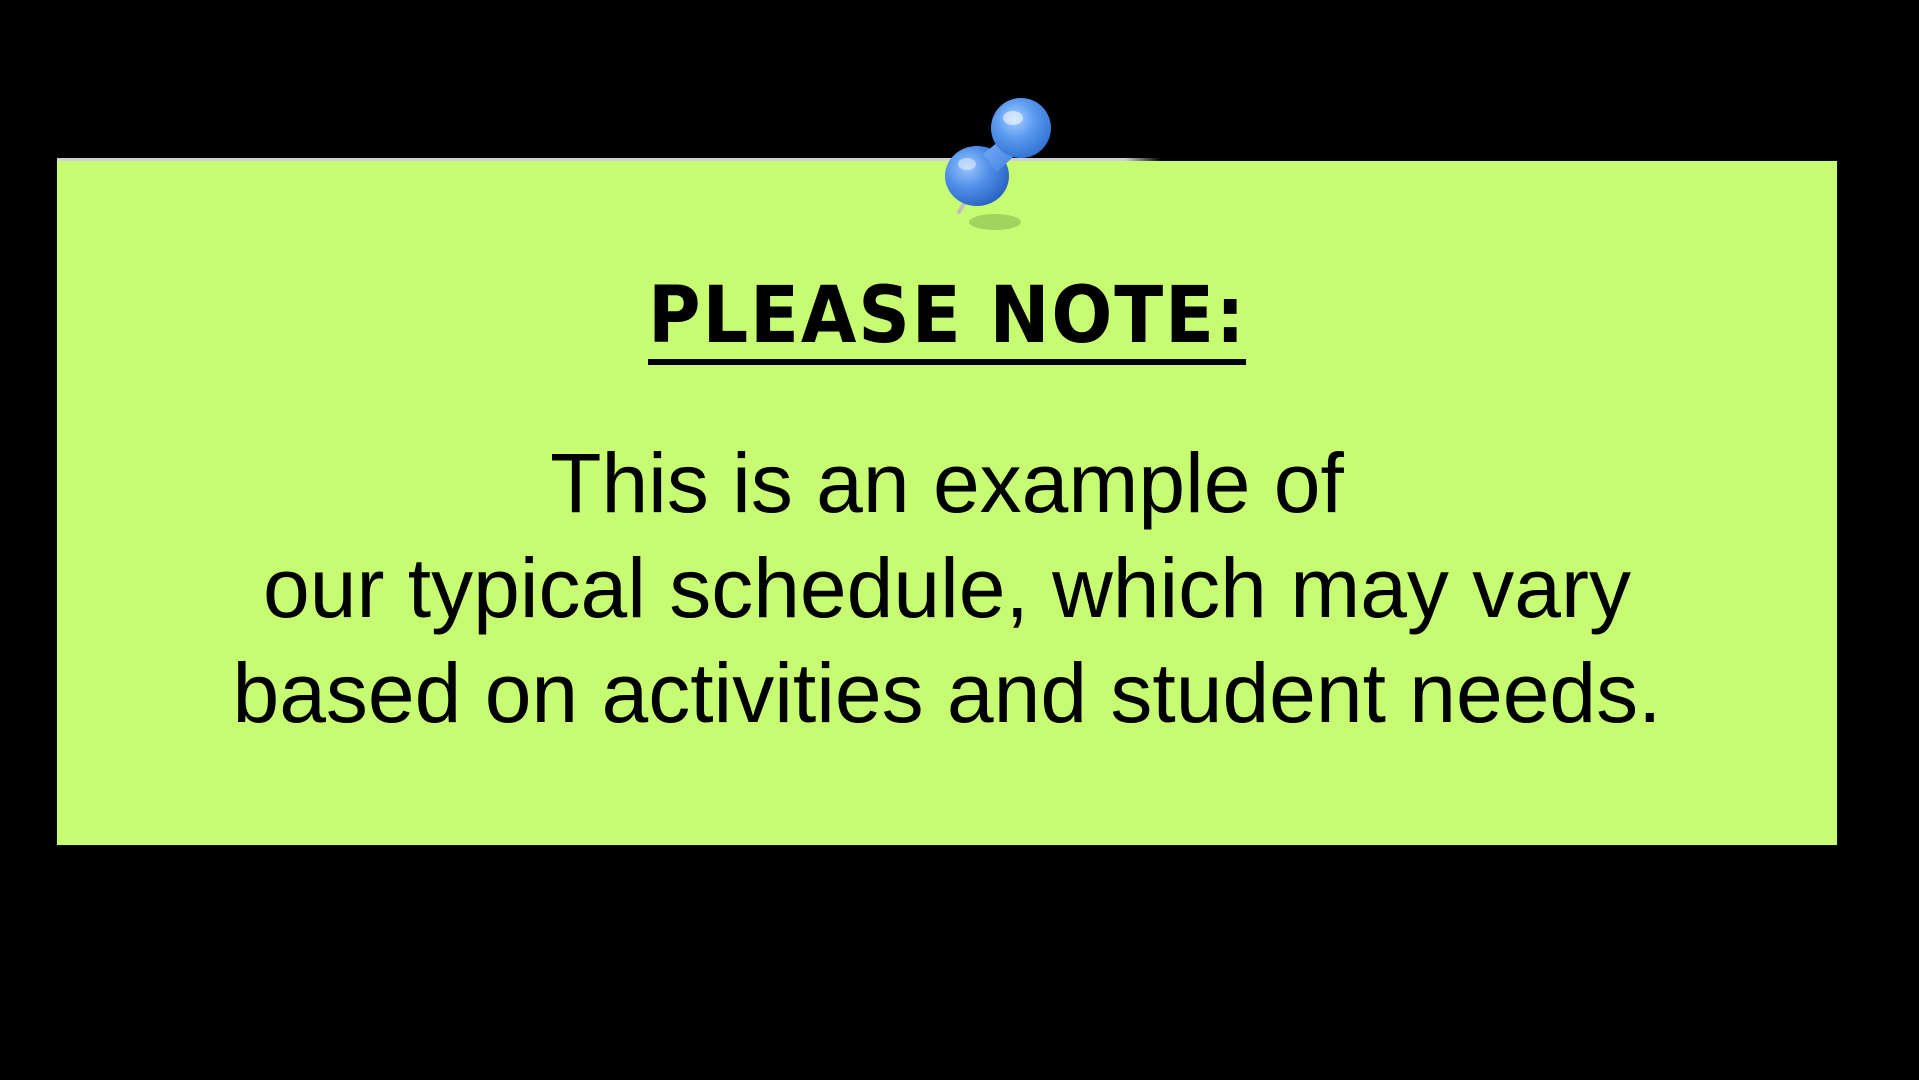 The height and width of the screenshot is (1080, 1919). I want to click on note-heading: PLEASE NOTE:, so click(947, 318).